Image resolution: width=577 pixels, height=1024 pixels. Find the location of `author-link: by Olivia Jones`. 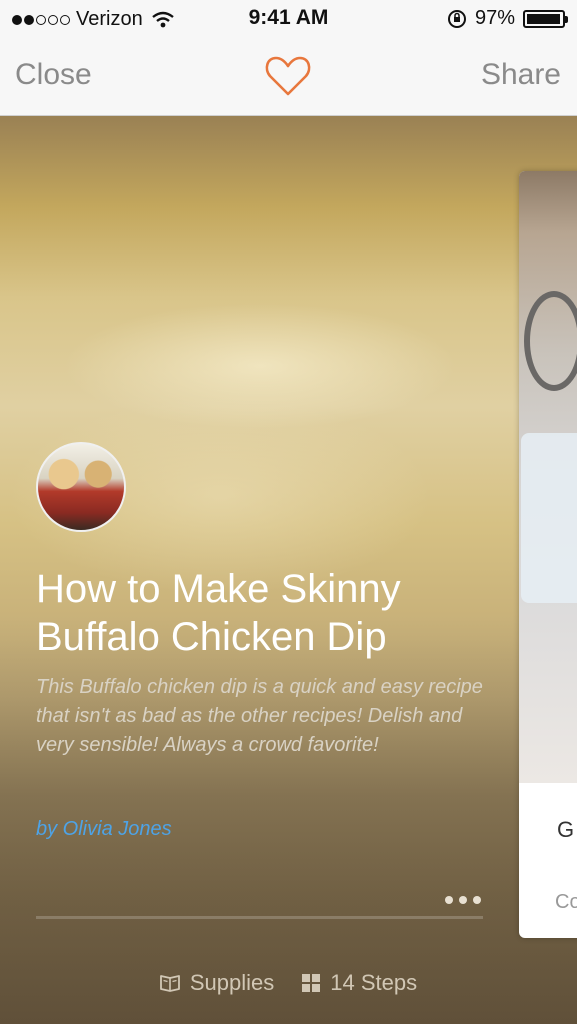

author-link: by Olivia Jones is located at coordinates (104, 829).